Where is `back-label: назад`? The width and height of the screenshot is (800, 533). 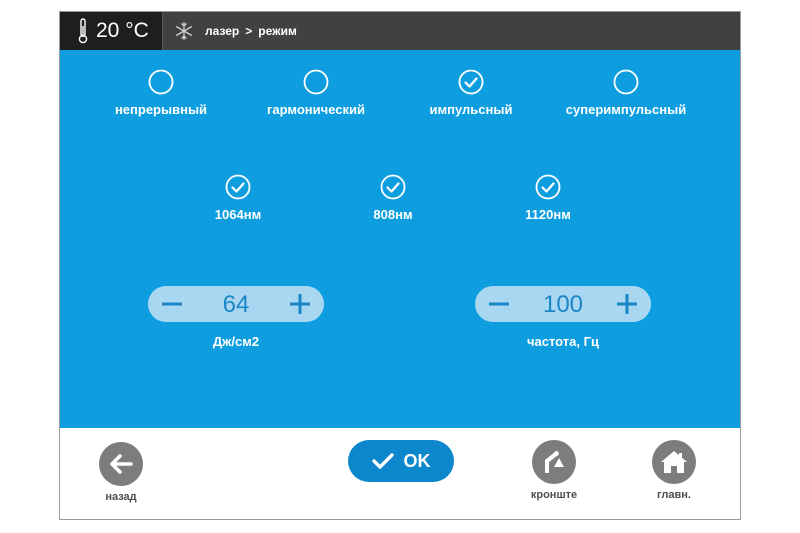
back-label: назад is located at coordinates (121, 497).